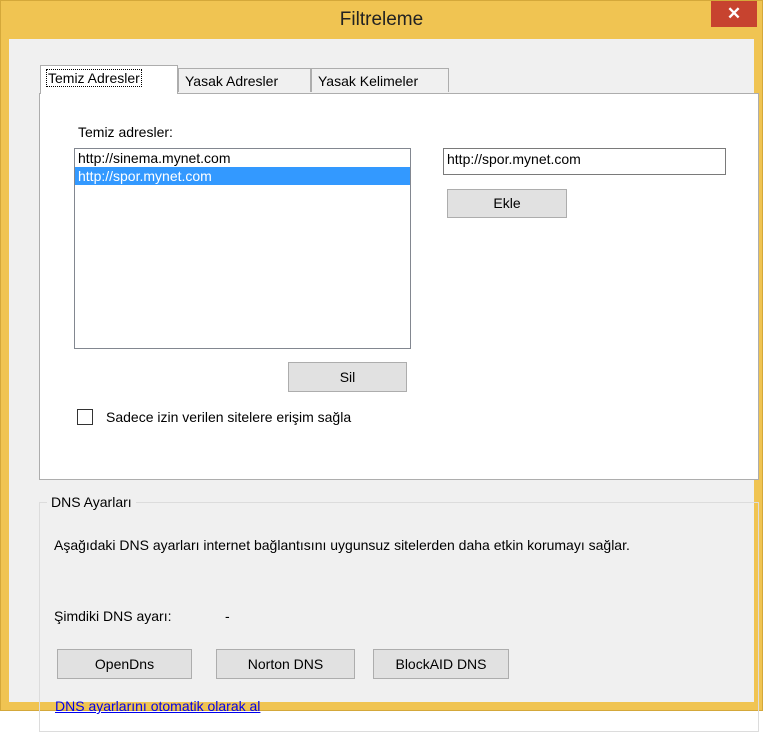 The image size is (763, 732). I want to click on list-item: http://sinema.mynet.com, so click(242, 158).